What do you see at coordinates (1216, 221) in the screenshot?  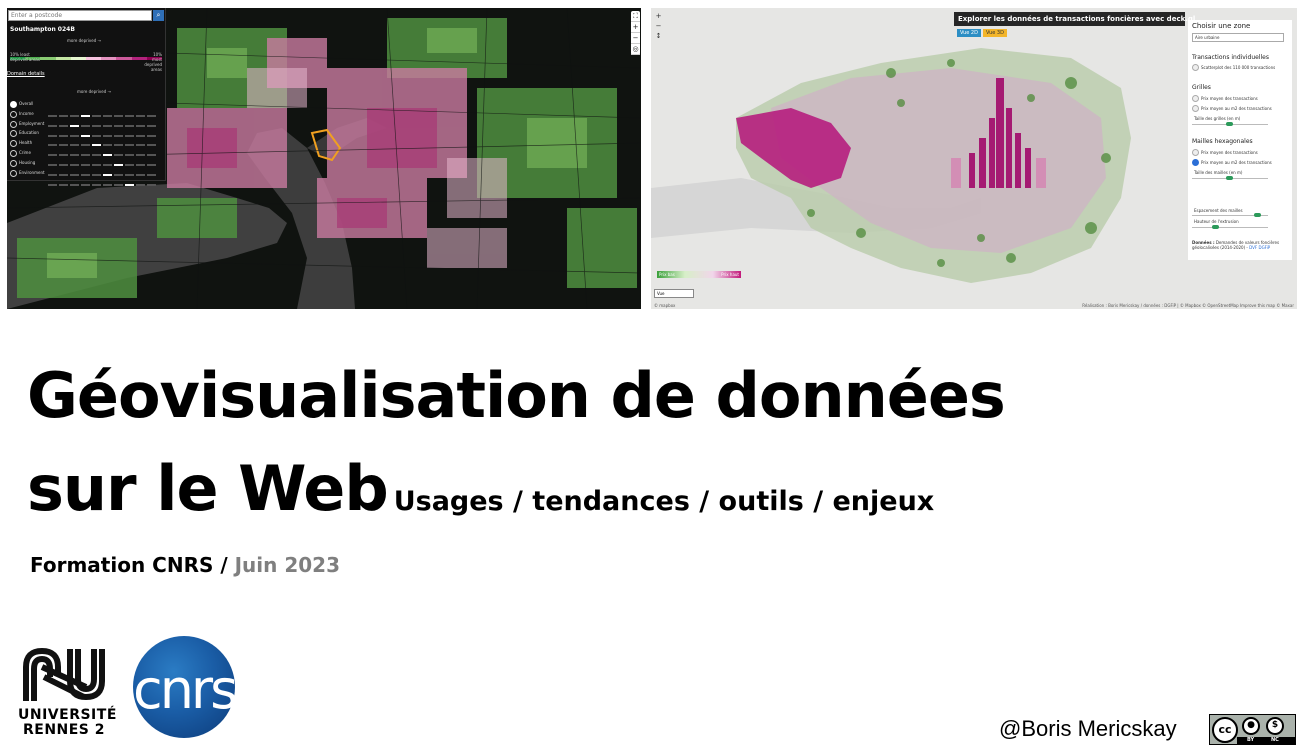 I see `extrusion-label: Hauteur de l'extrusion` at bounding box center [1216, 221].